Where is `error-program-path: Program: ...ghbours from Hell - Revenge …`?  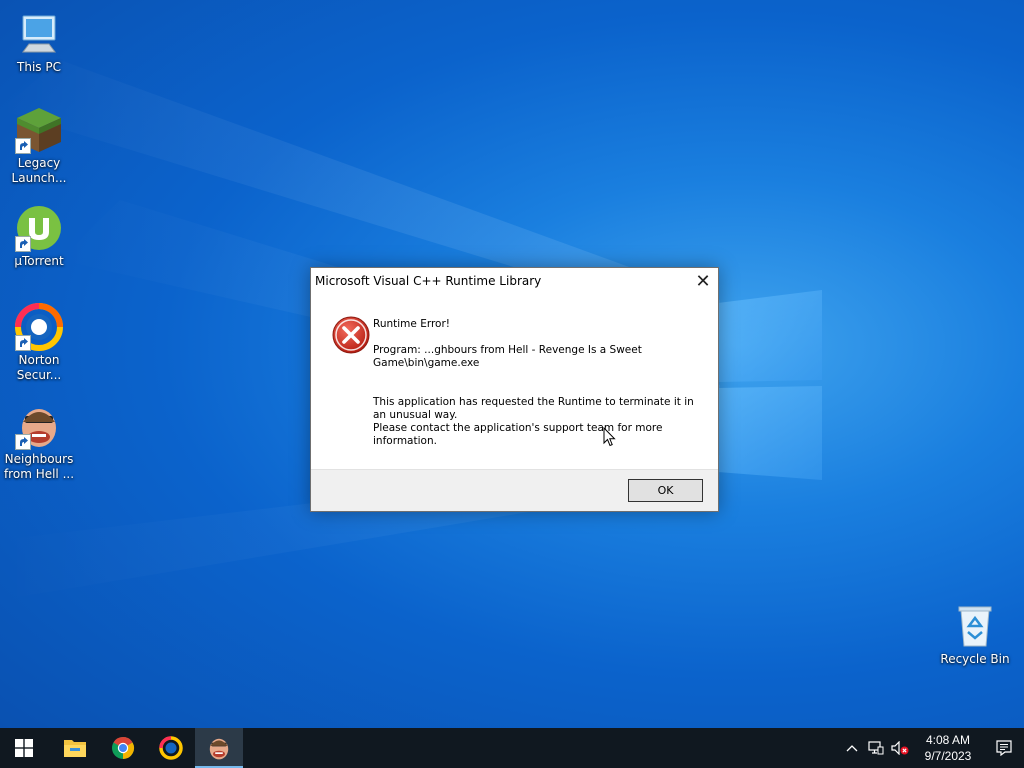
error-program-path: Program: ...ghbours from Hell - Revenge … is located at coordinates (507, 356).